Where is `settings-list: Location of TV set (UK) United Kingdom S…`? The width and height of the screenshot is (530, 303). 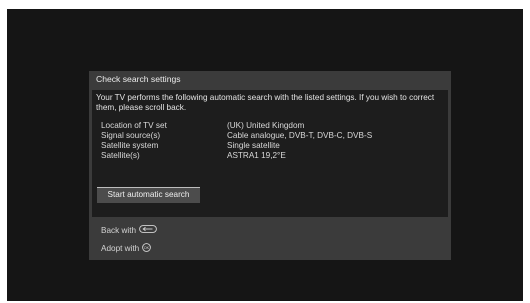
settings-list: Location of TV set (UK) United Kingdom S… is located at coordinates (236, 141).